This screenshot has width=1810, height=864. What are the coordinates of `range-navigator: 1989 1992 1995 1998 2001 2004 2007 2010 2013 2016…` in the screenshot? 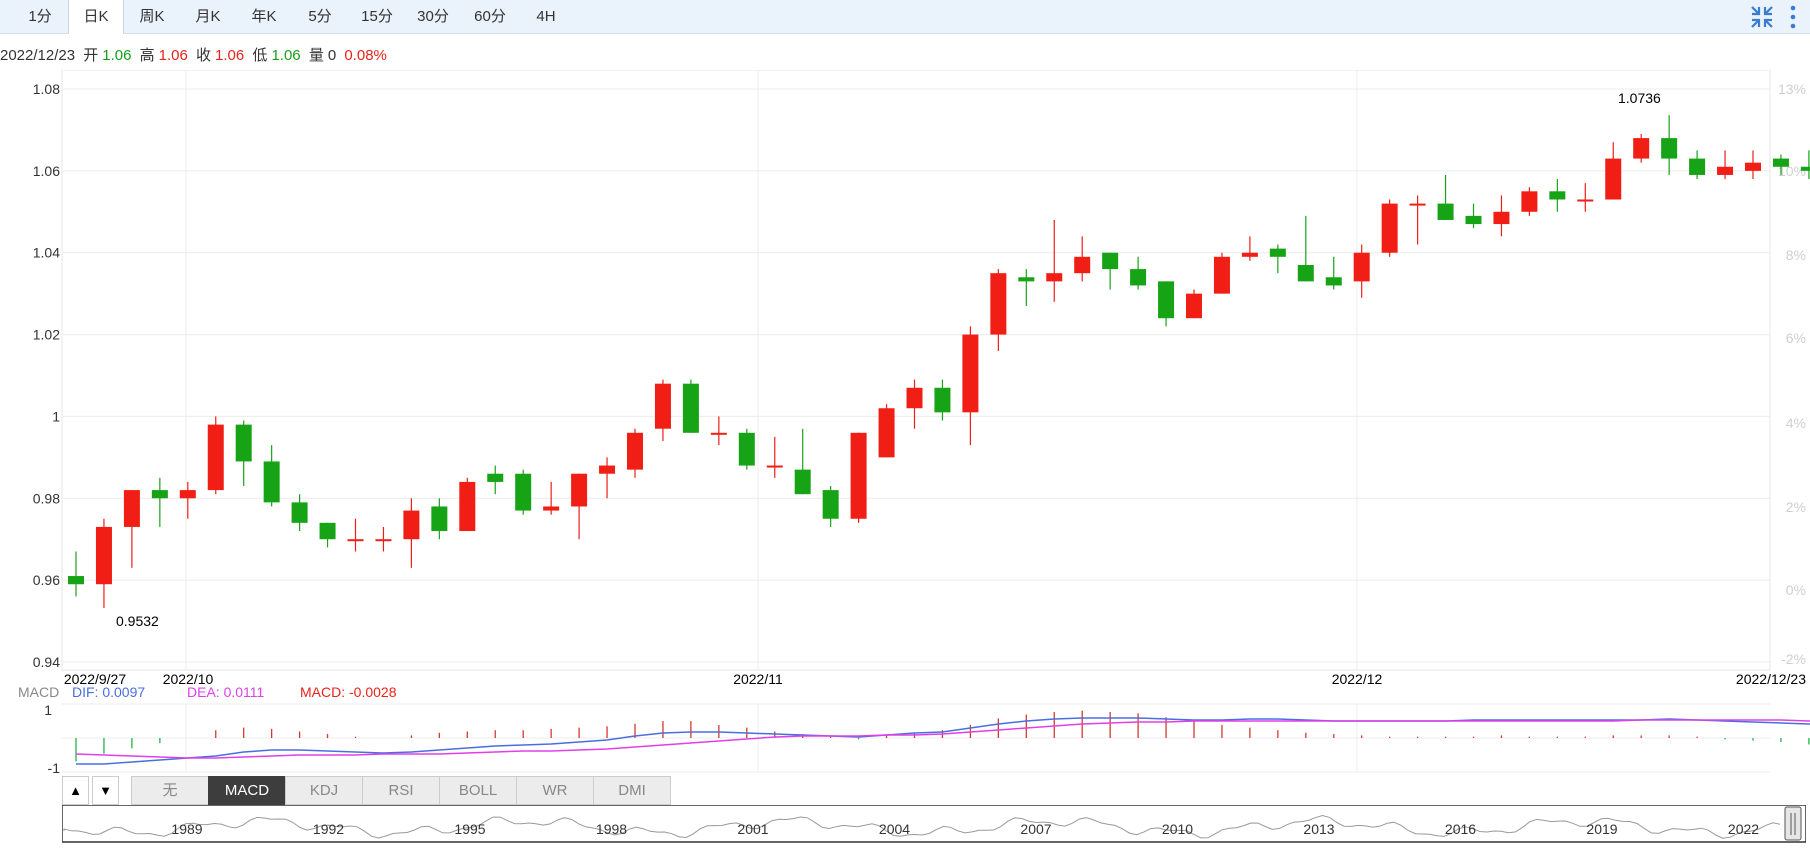 It's located at (934, 824).